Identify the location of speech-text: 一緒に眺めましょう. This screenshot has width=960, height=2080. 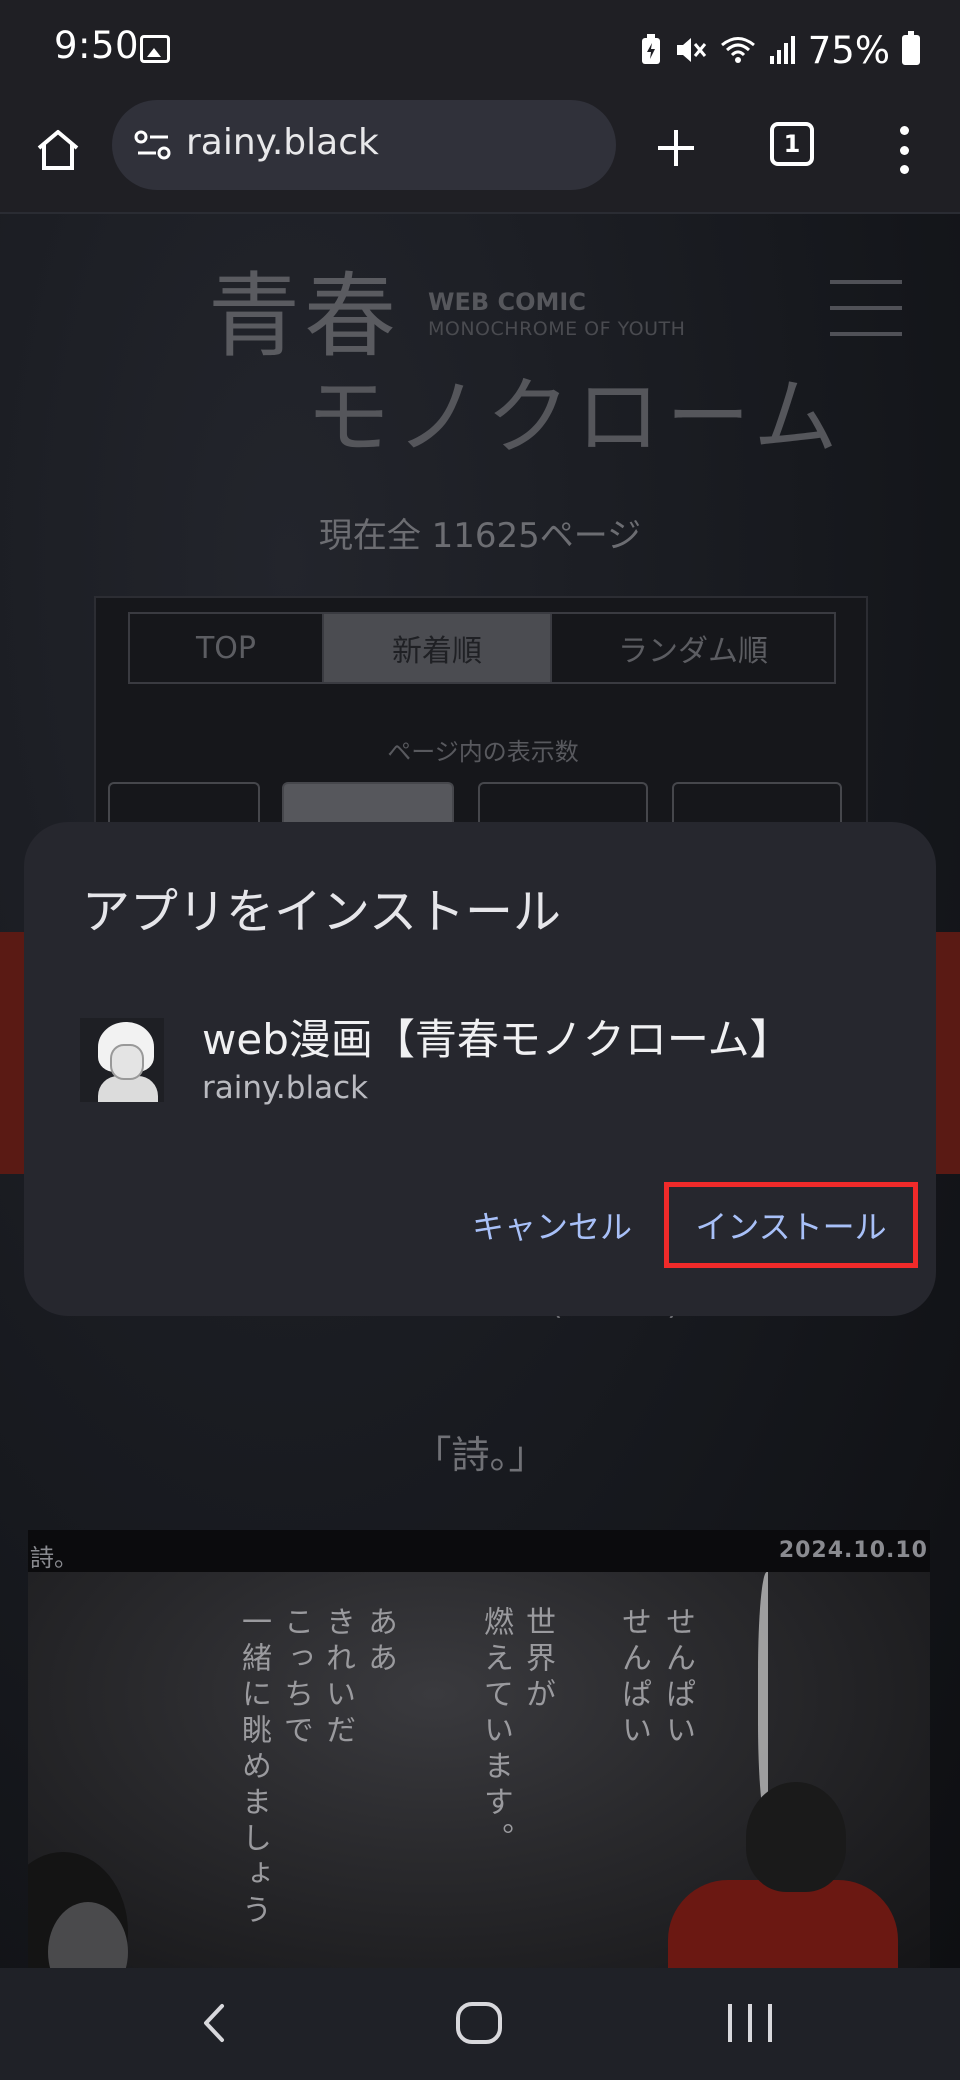
(253, 1768).